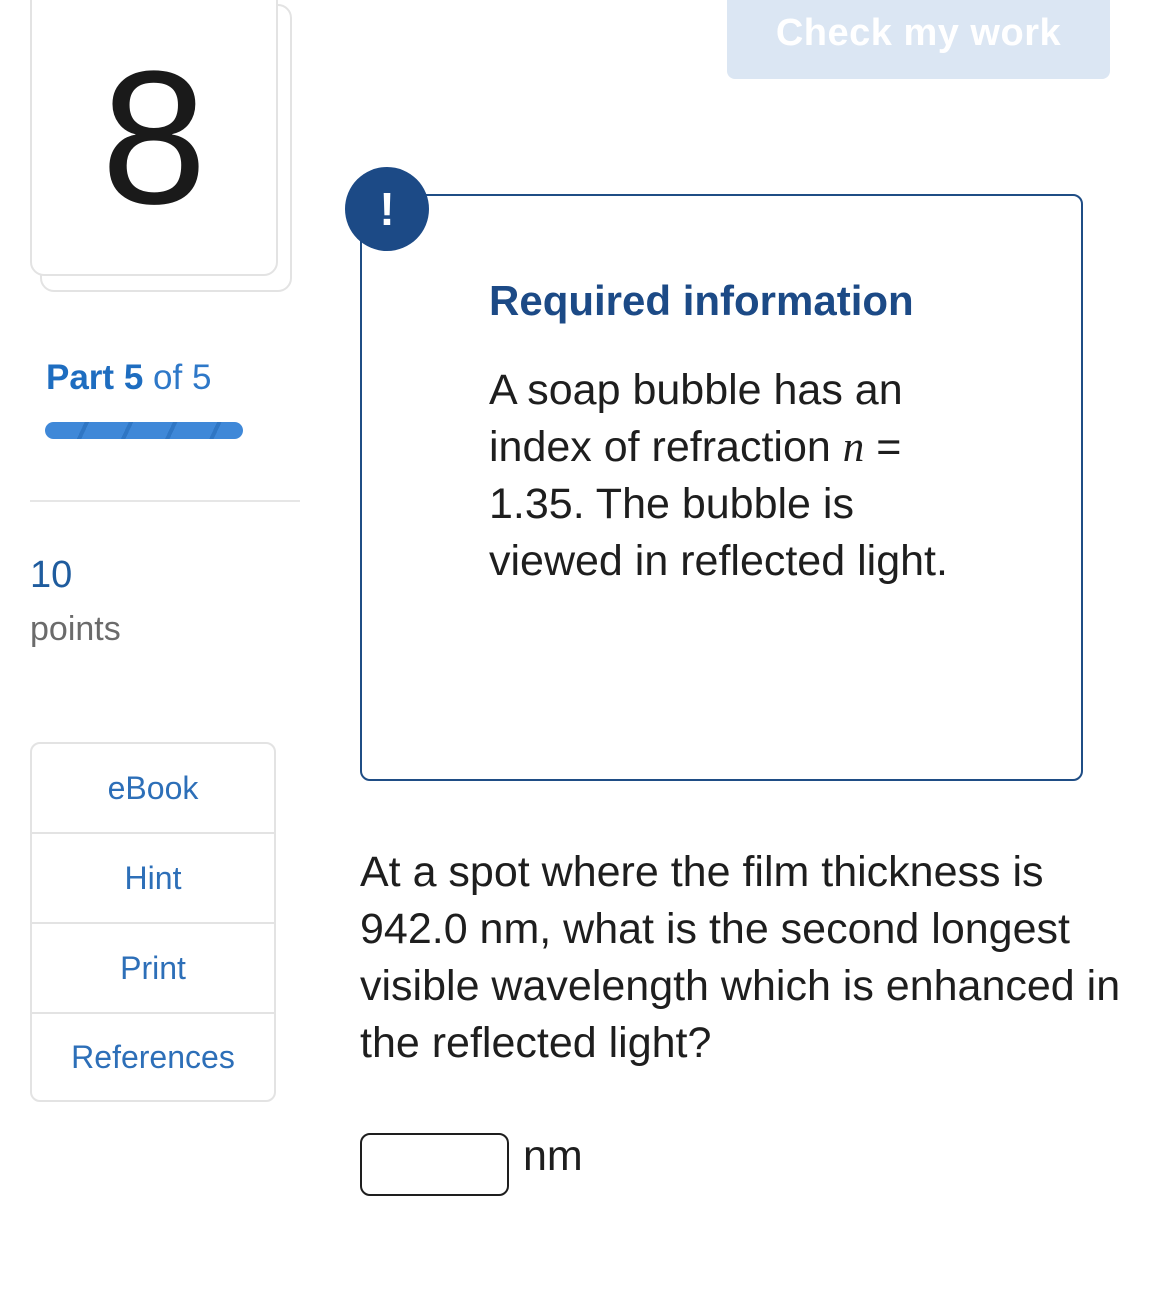 The image size is (1170, 1311). What do you see at coordinates (434, 1164) in the screenshot?
I see `answer-input` at bounding box center [434, 1164].